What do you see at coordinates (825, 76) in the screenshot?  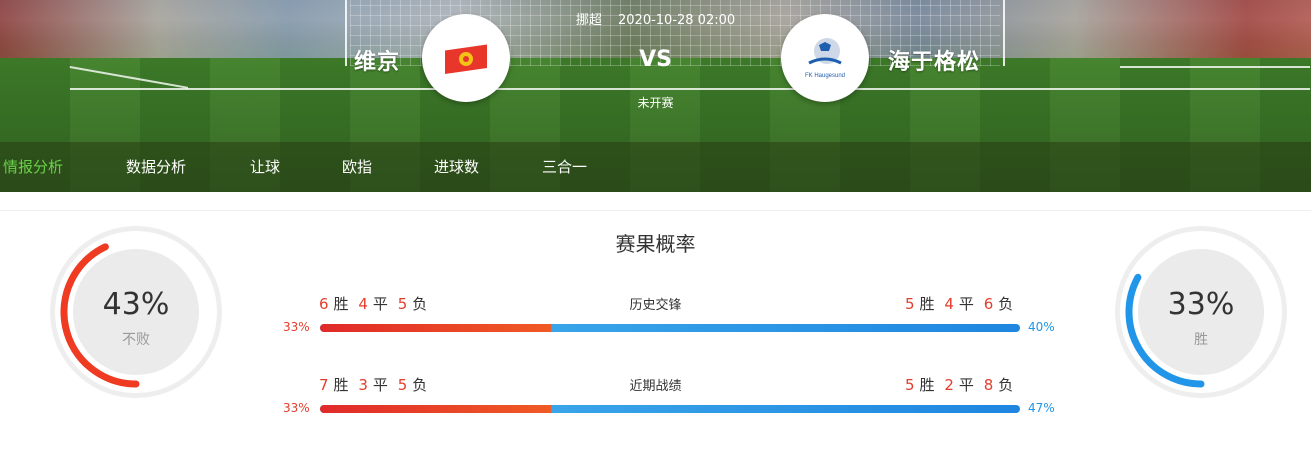 I see `svg-text: FK Haugesund` at bounding box center [825, 76].